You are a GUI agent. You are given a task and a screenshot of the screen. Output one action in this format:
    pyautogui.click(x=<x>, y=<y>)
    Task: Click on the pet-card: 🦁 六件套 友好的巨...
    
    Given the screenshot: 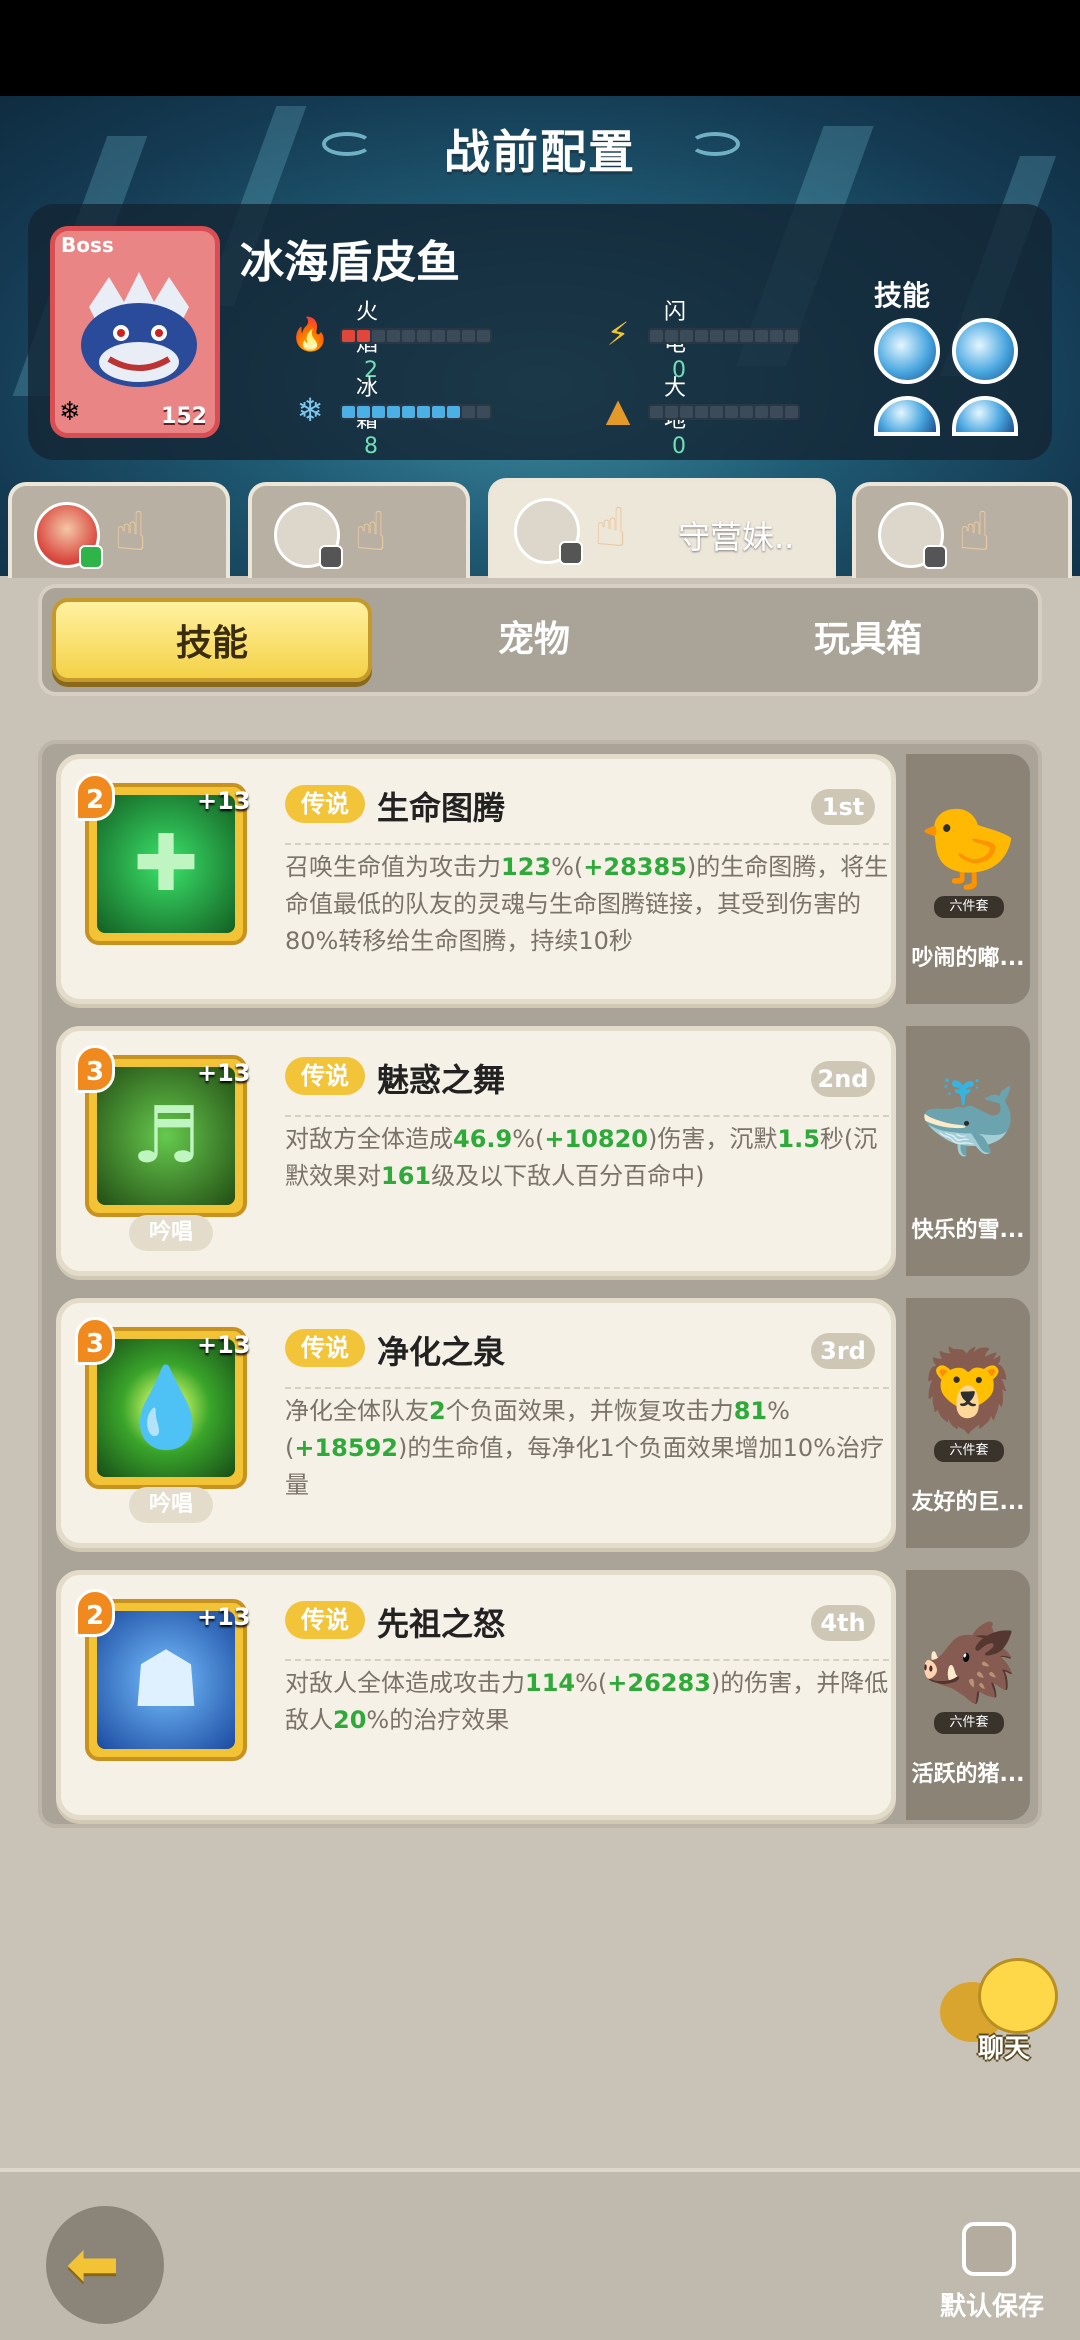 What is the action you would take?
    pyautogui.click(x=968, y=1423)
    